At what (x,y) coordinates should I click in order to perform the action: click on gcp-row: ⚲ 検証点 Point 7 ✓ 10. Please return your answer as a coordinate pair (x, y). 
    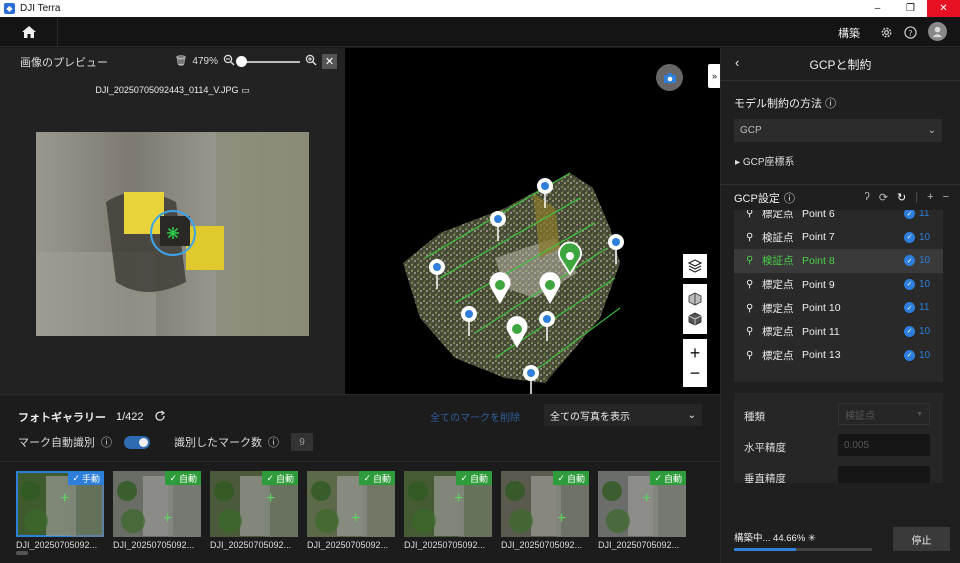
    Looking at the image, I should click on (838, 238).